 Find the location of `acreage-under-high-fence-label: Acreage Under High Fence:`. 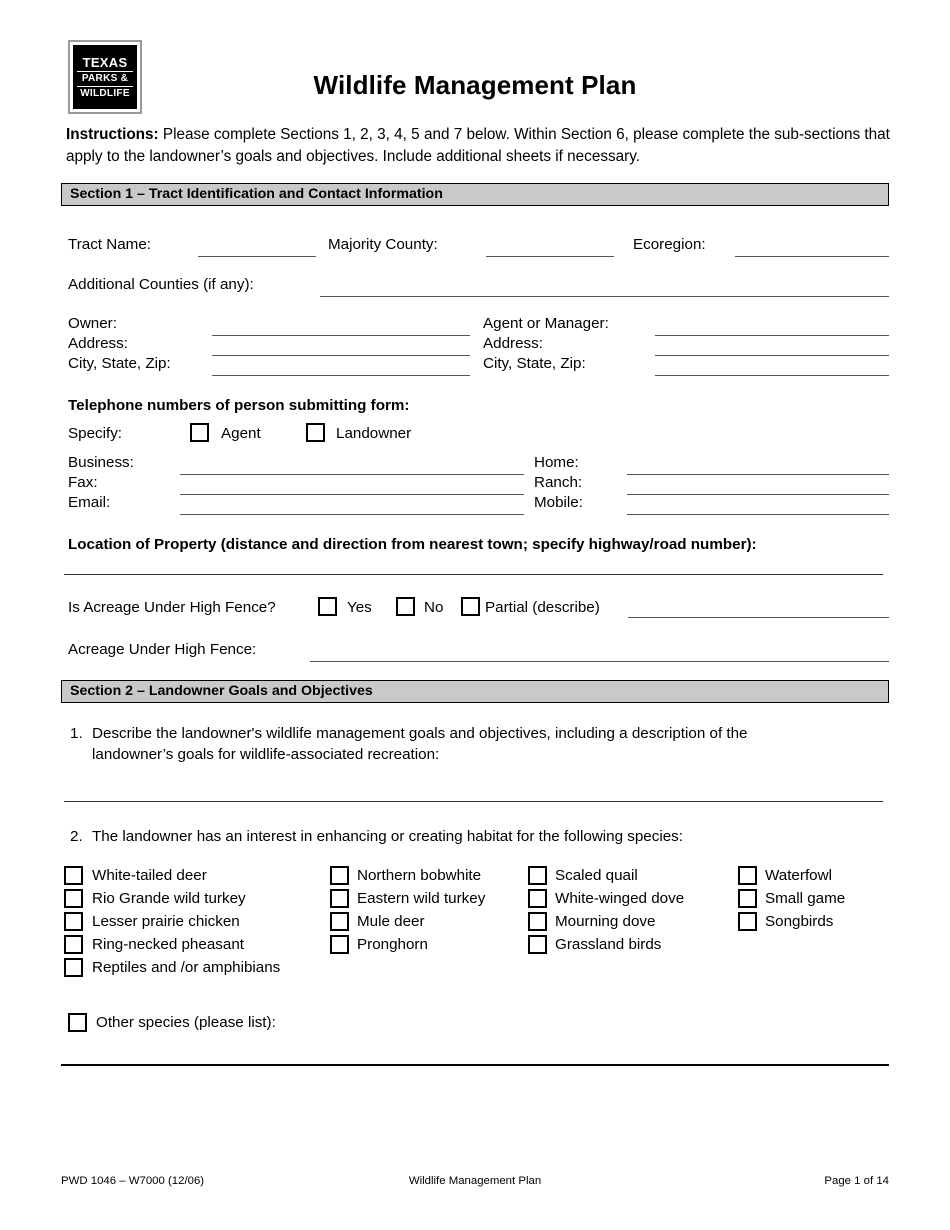

acreage-under-high-fence-label: Acreage Under High Fence: is located at coordinates (162, 649).